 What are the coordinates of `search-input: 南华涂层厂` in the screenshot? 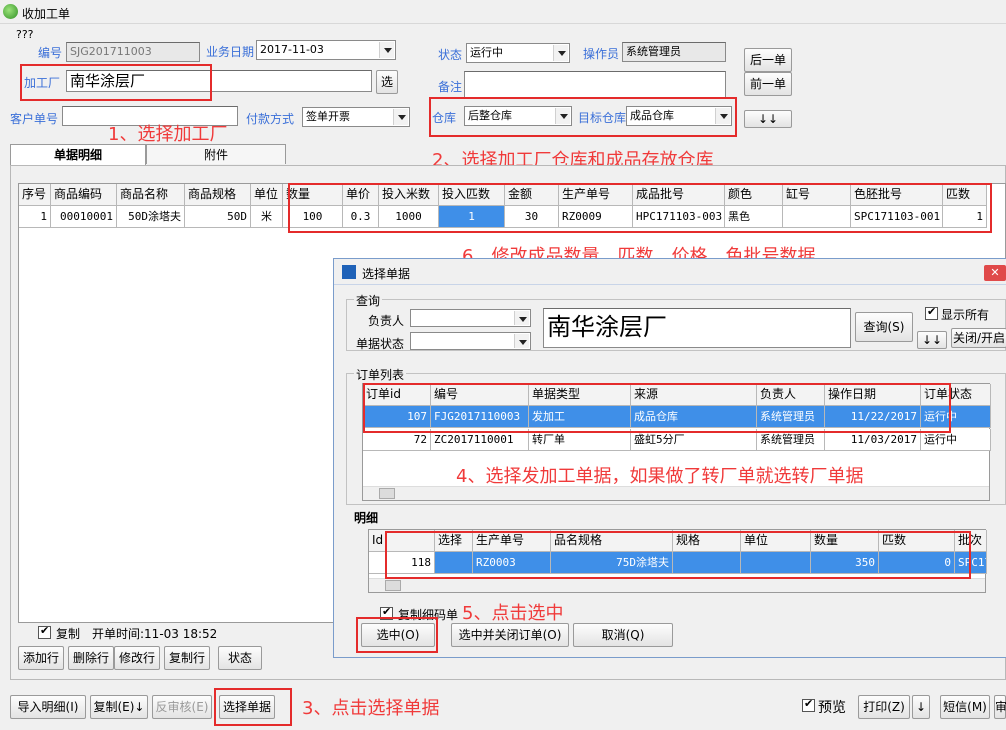 It's located at (697, 328).